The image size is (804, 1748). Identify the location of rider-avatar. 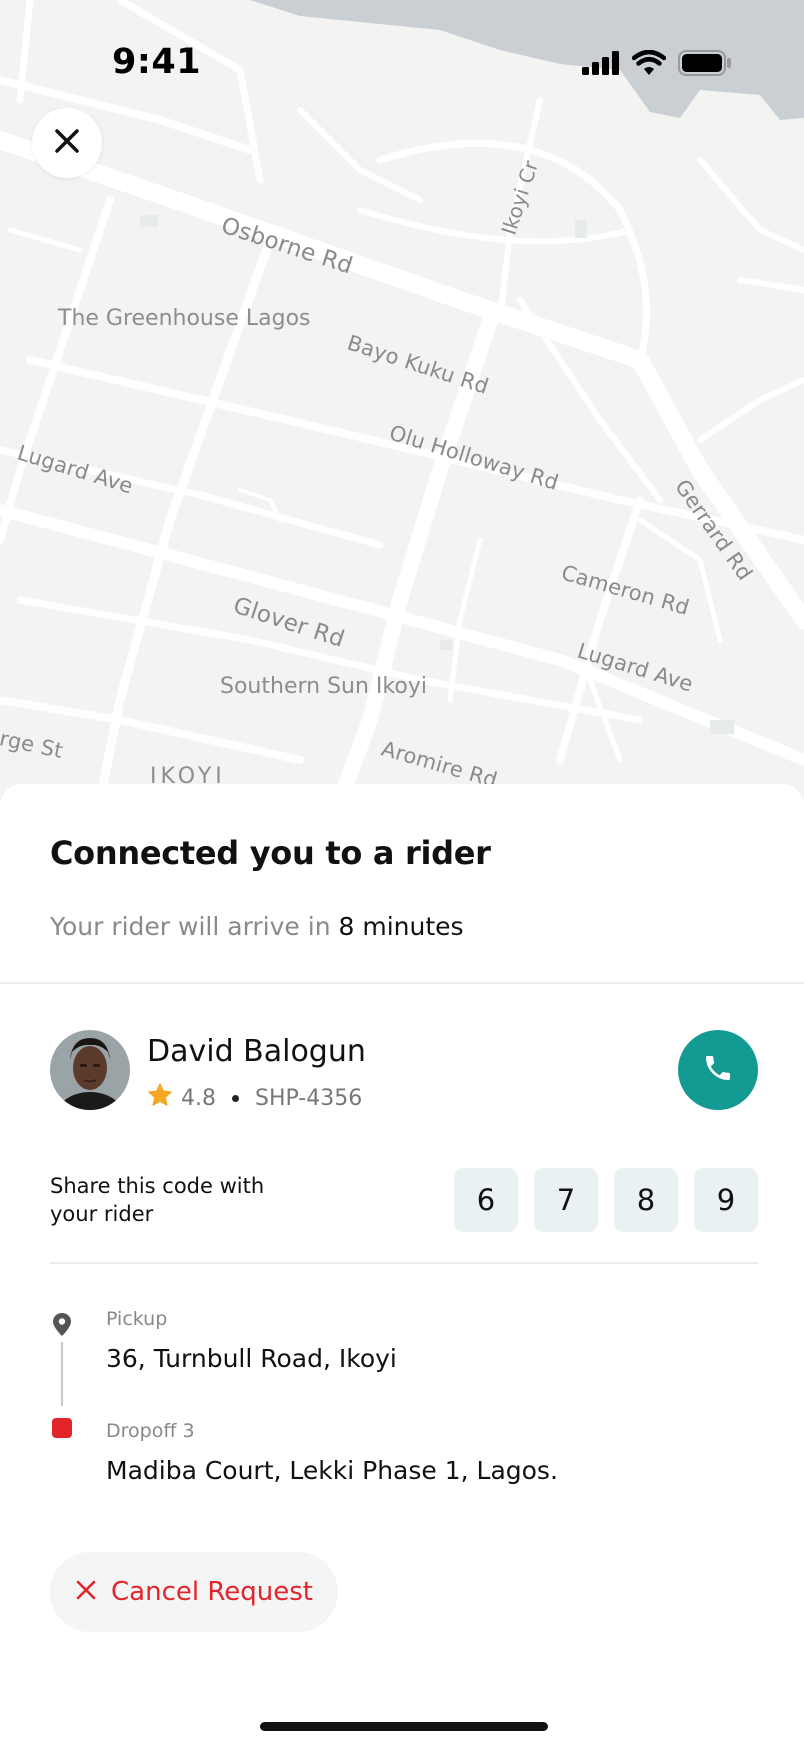
(90, 1070).